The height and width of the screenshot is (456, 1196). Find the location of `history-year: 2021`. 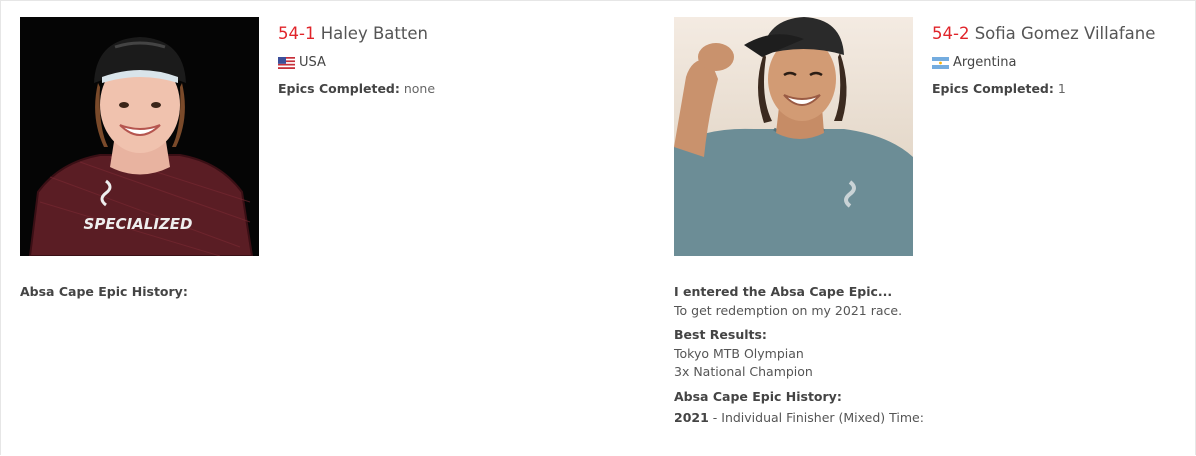

history-year: 2021 is located at coordinates (691, 417).